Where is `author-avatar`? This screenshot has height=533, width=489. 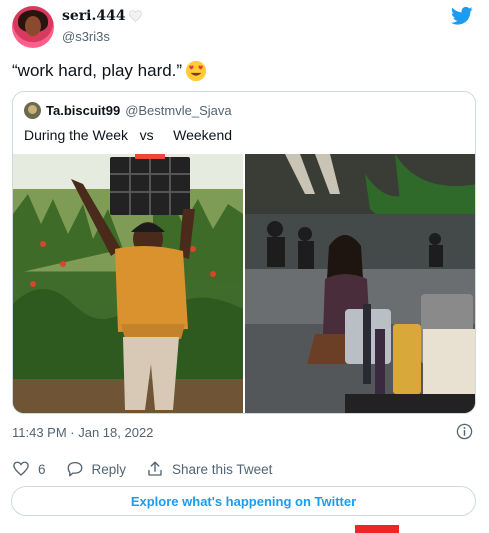 author-avatar is located at coordinates (33, 27).